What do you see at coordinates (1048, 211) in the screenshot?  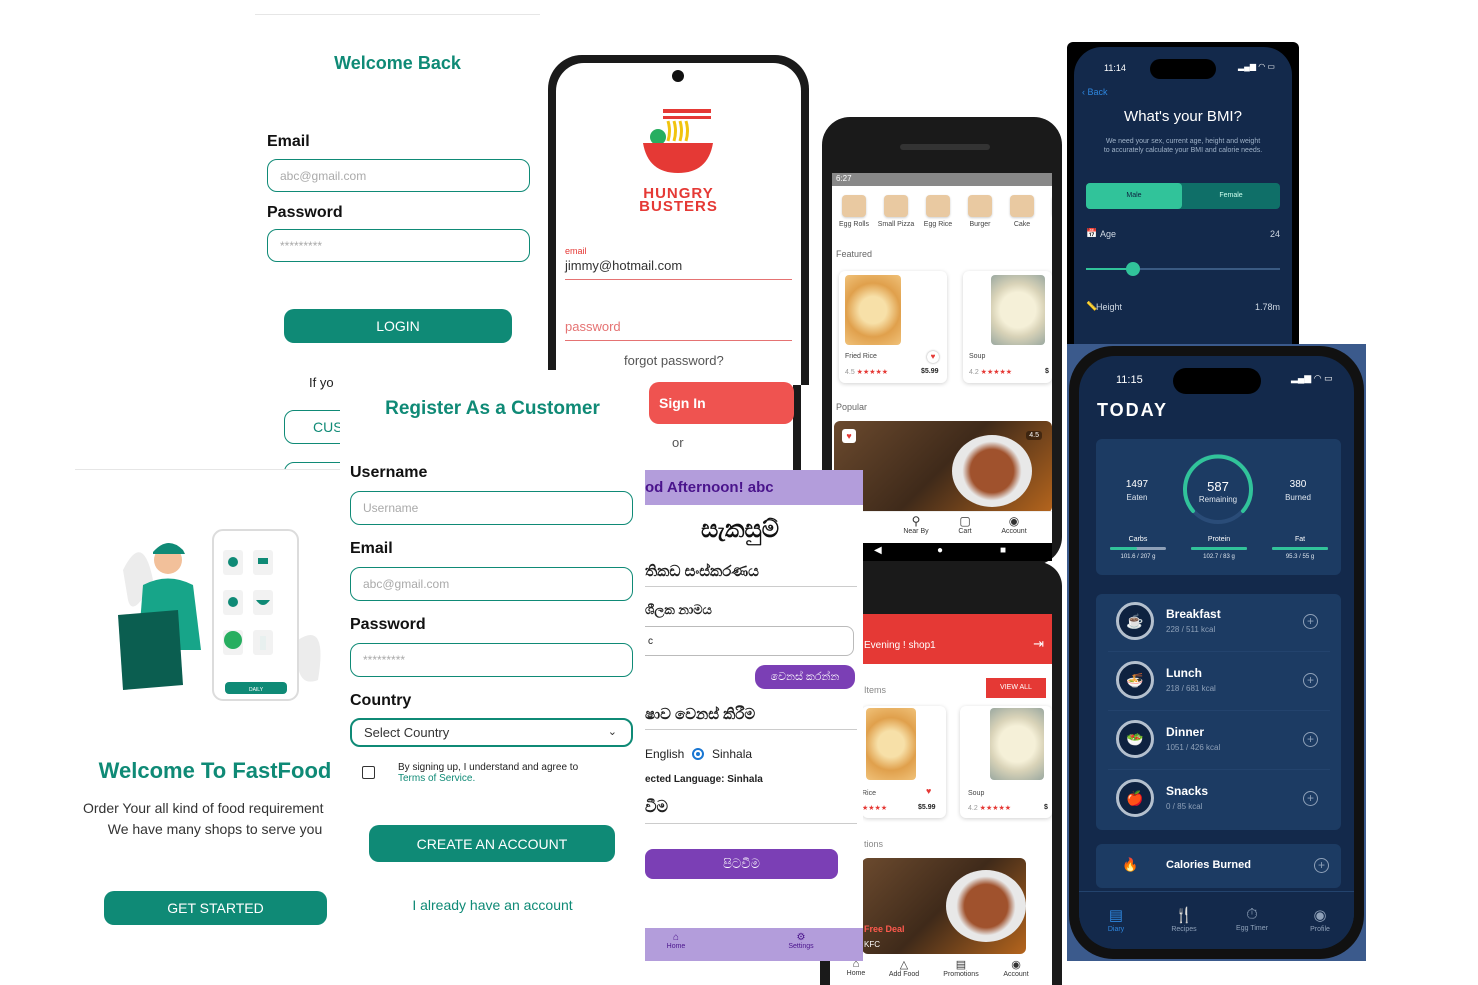 I see `category-item: C` at bounding box center [1048, 211].